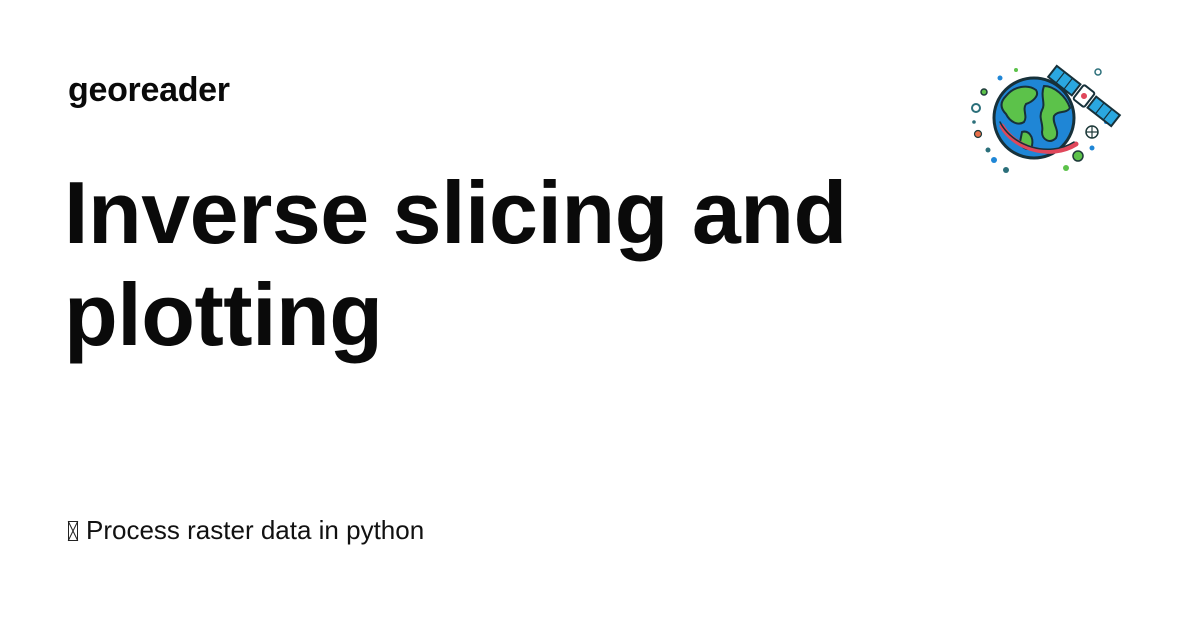 The height and width of the screenshot is (630, 1200). I want to click on tagline-text: Process raster data in python, so click(255, 530).